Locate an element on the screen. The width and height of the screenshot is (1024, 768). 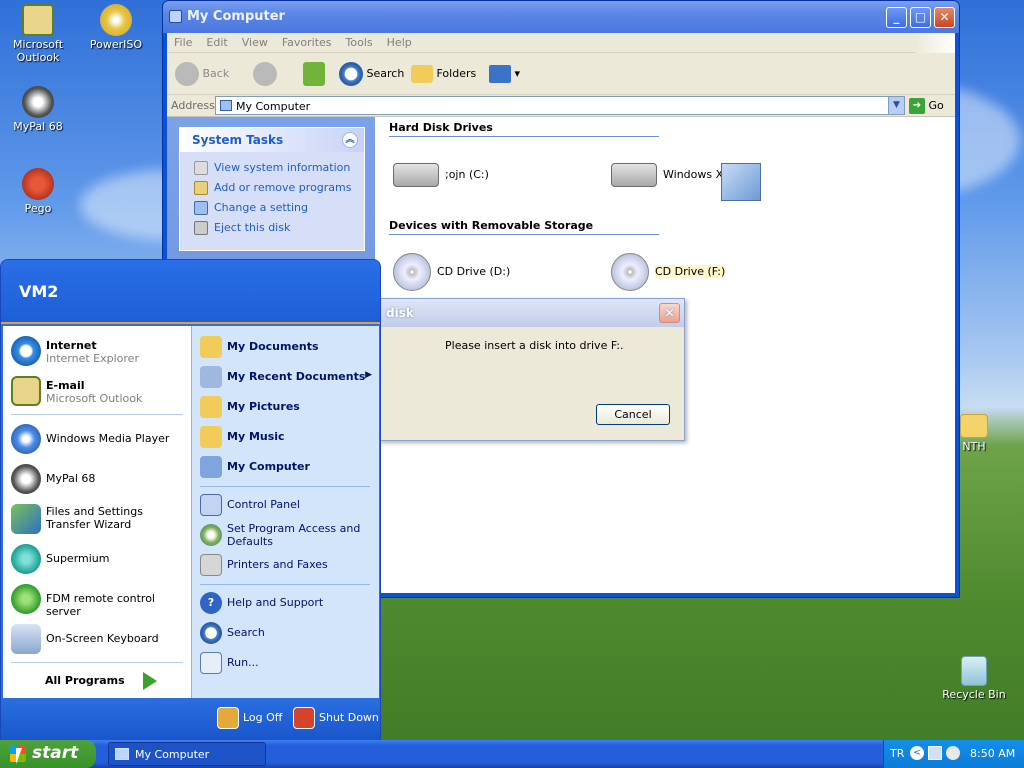
forward-button is located at coordinates (265, 74).